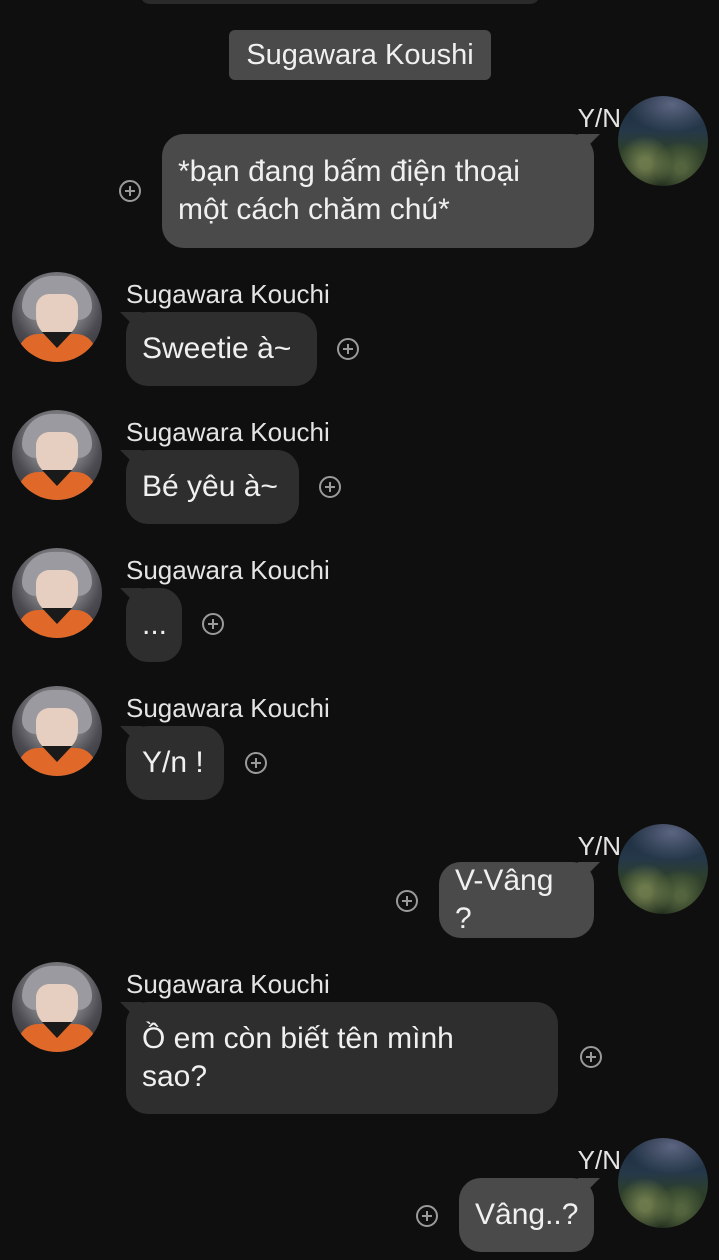 The image size is (719, 1260). I want to click on chat-title-label: Sugawara Koushi, so click(360, 54).